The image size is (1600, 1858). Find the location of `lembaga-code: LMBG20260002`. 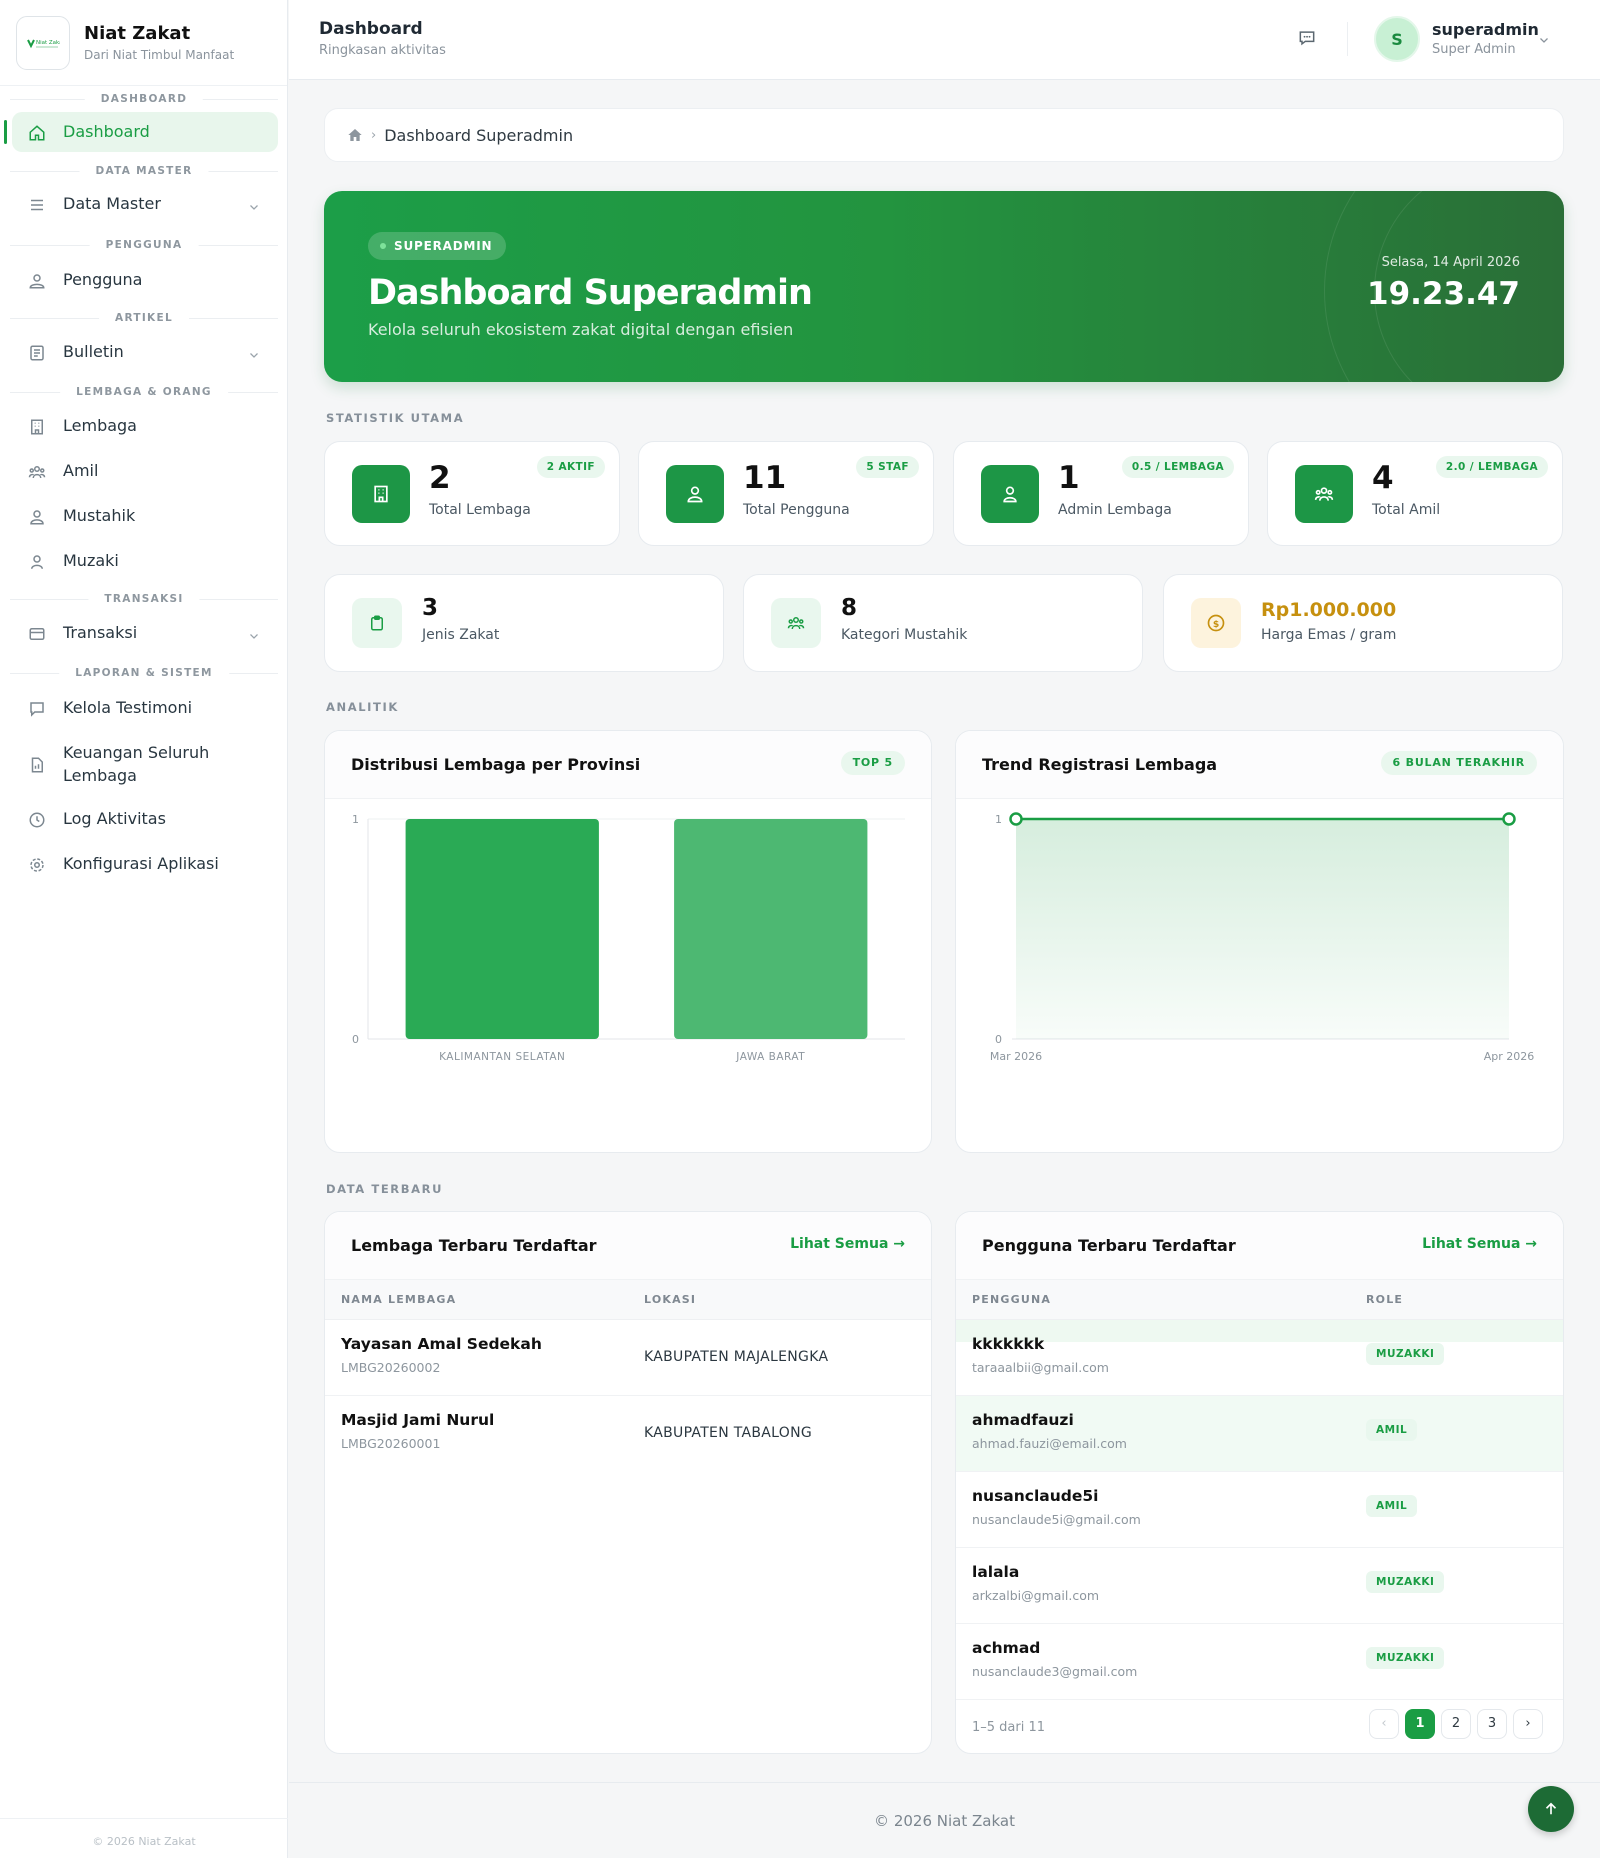

lembaga-code: LMBG20260002 is located at coordinates (391, 1367).